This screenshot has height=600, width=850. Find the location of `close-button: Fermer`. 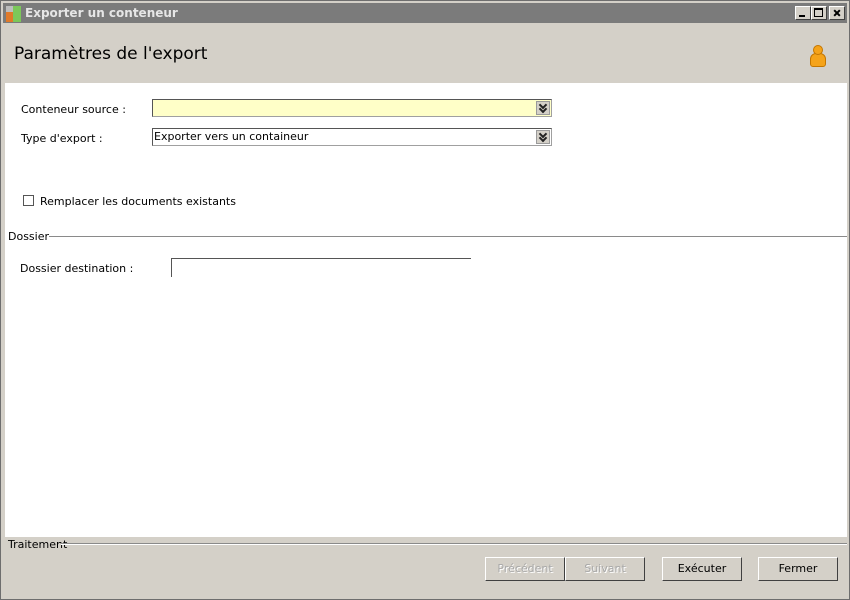

close-button: Fermer is located at coordinates (798, 569).